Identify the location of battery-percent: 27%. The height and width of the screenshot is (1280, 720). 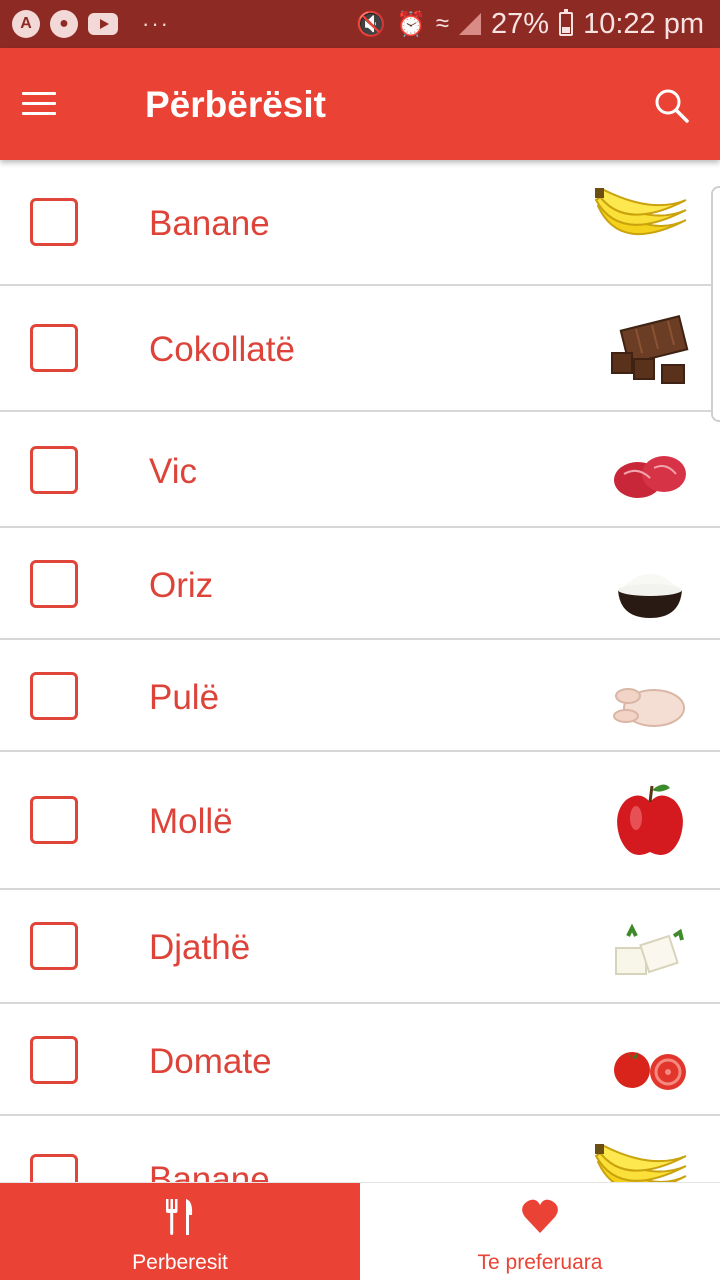
(520, 23).